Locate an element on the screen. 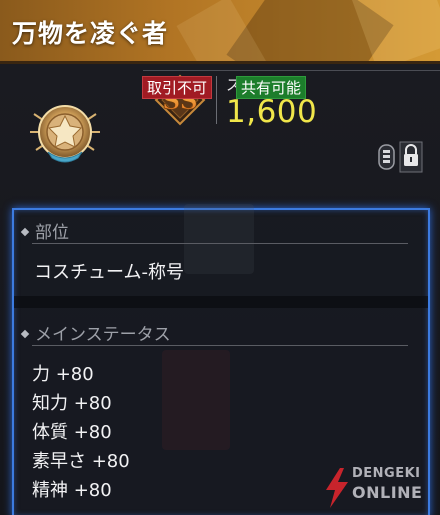 Image resolution: width=440 pixels, height=515 pixels. watermark: DENGEKI ONLINE is located at coordinates (381, 488).